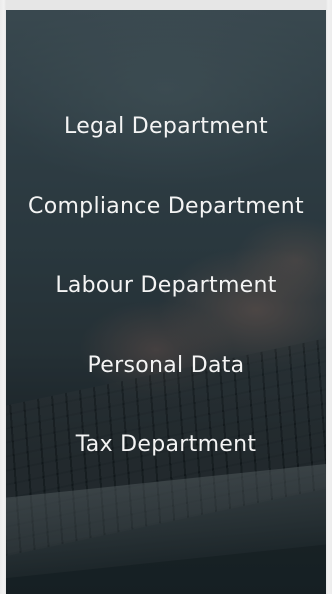  I want to click on menu-item-legal-department: Legal Department, so click(166, 127).